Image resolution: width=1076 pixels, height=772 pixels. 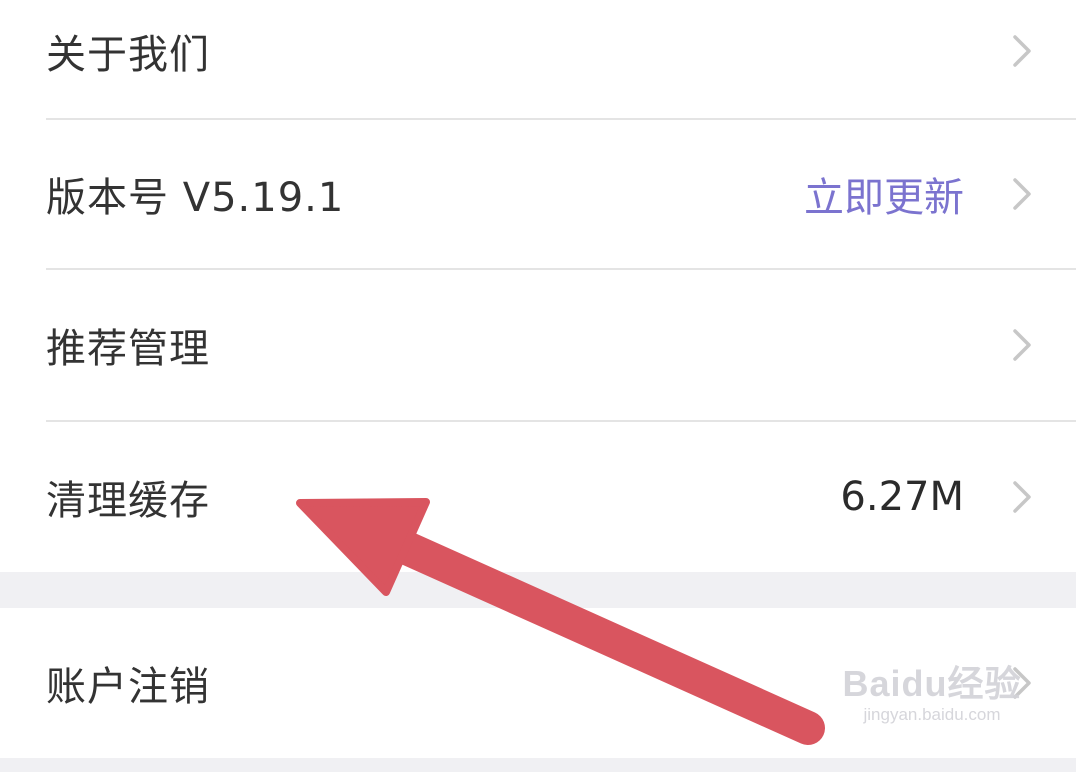 I want to click on settings-item-label: 推荐管理, so click(x=128, y=349).